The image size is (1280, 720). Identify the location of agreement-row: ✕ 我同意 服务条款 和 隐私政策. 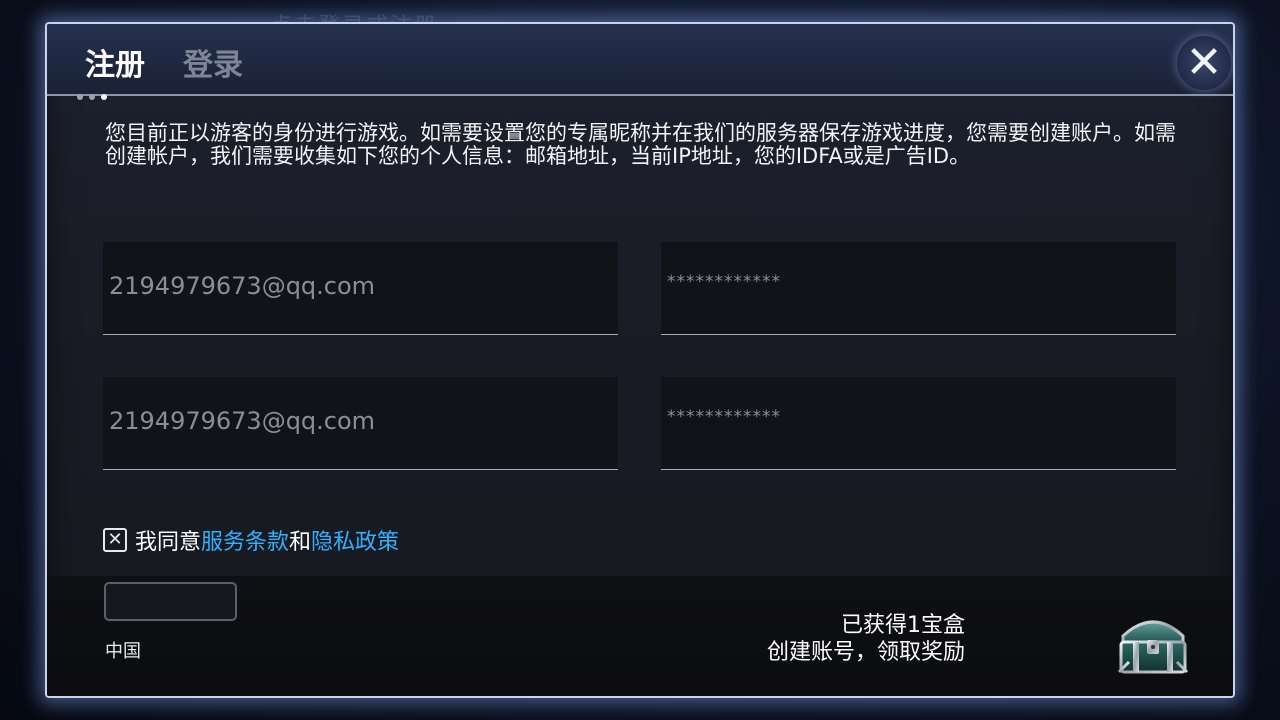
(251, 540).